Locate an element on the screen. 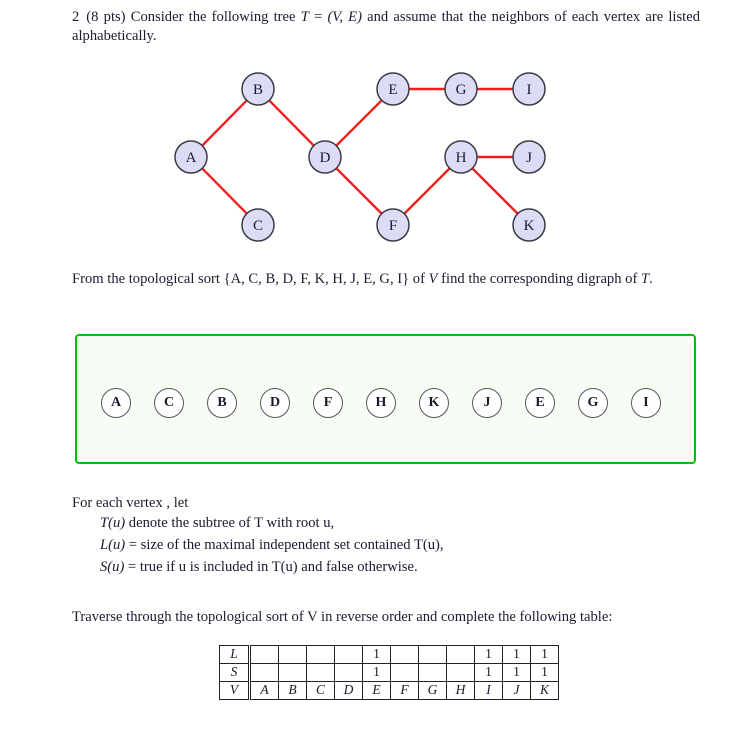  equals-sign: = is located at coordinates (318, 17).